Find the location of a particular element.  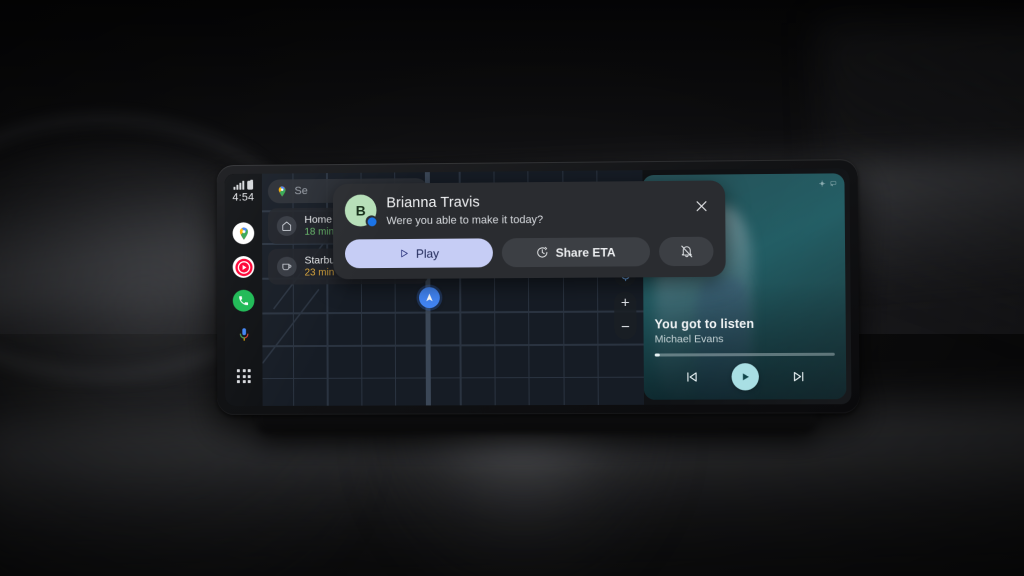

track-artist: Michael Evans is located at coordinates (689, 339).